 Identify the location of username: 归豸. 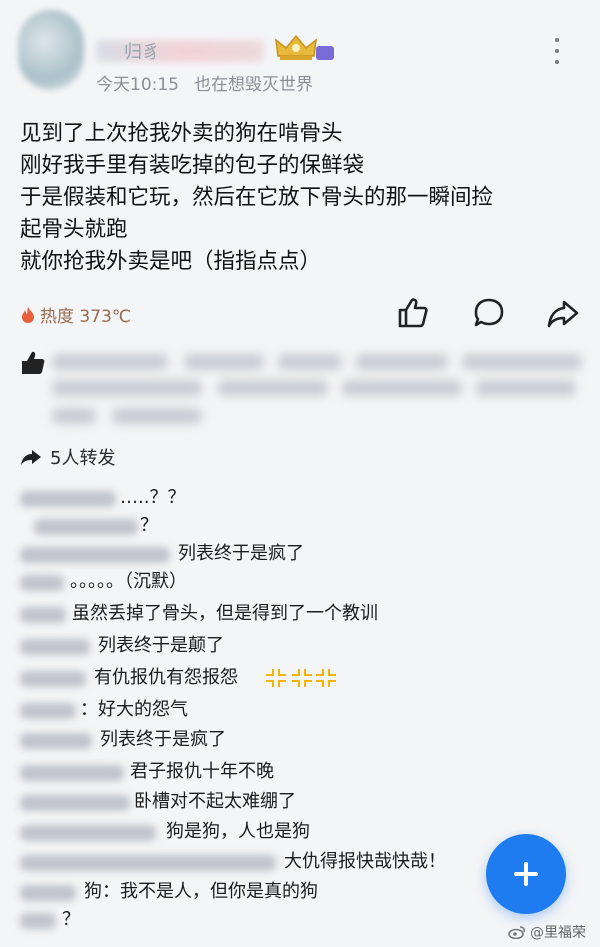
(142, 51).